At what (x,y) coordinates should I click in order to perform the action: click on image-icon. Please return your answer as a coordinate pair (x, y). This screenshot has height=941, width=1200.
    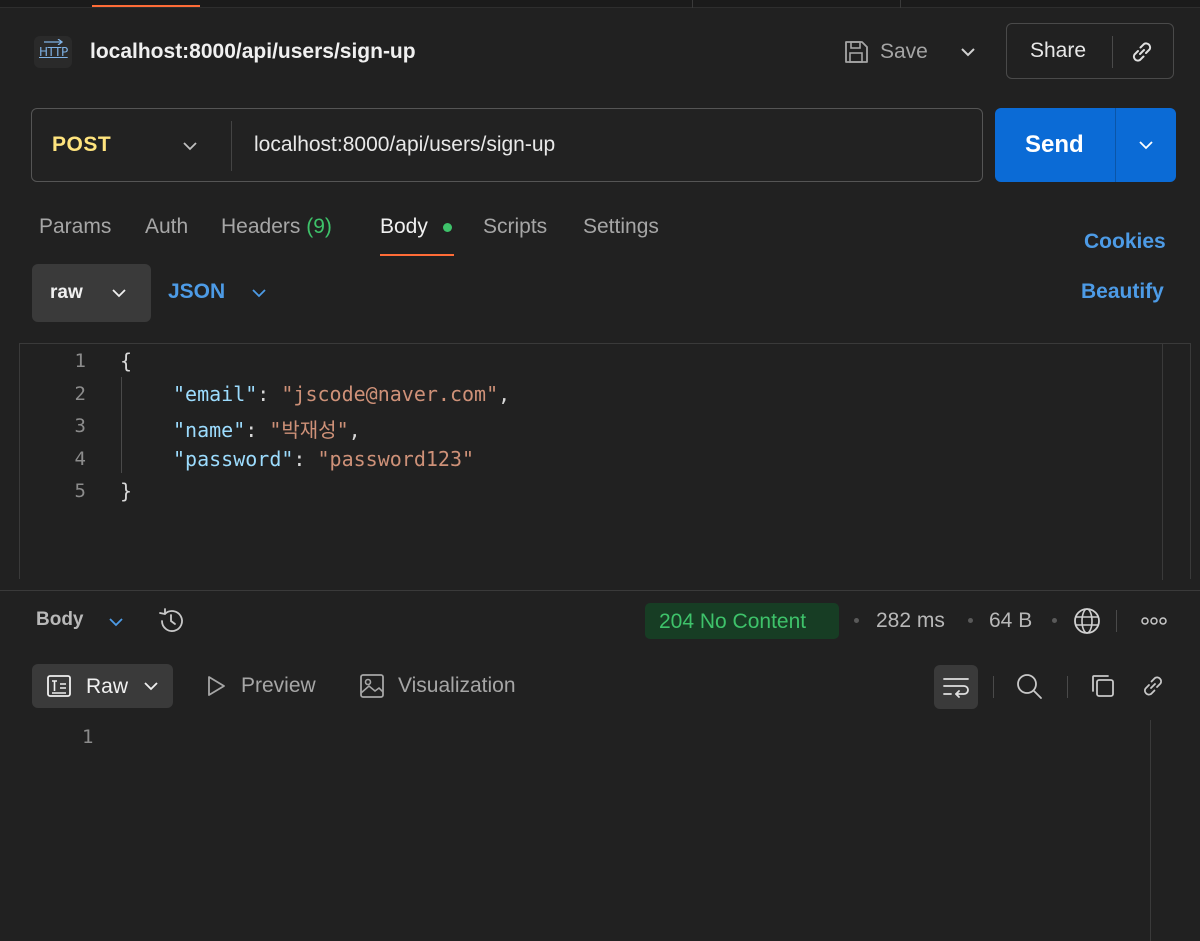
    Looking at the image, I should click on (372, 686).